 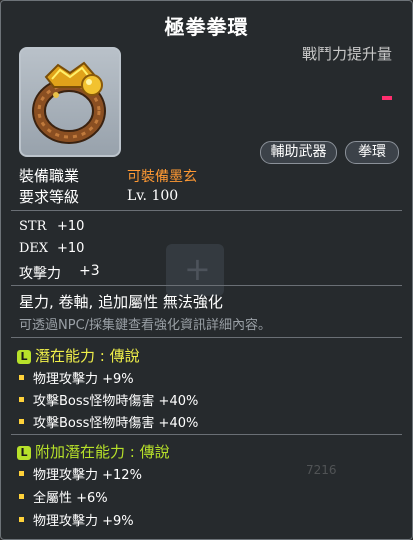 What do you see at coordinates (206, 27) in the screenshot?
I see `item-name: 極拳拳環` at bounding box center [206, 27].